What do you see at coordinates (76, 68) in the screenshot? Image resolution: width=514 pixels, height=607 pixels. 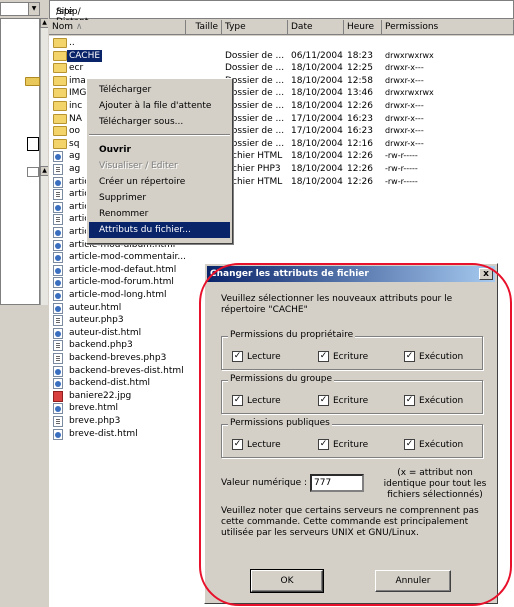 I see `file-name: ecr` at bounding box center [76, 68].